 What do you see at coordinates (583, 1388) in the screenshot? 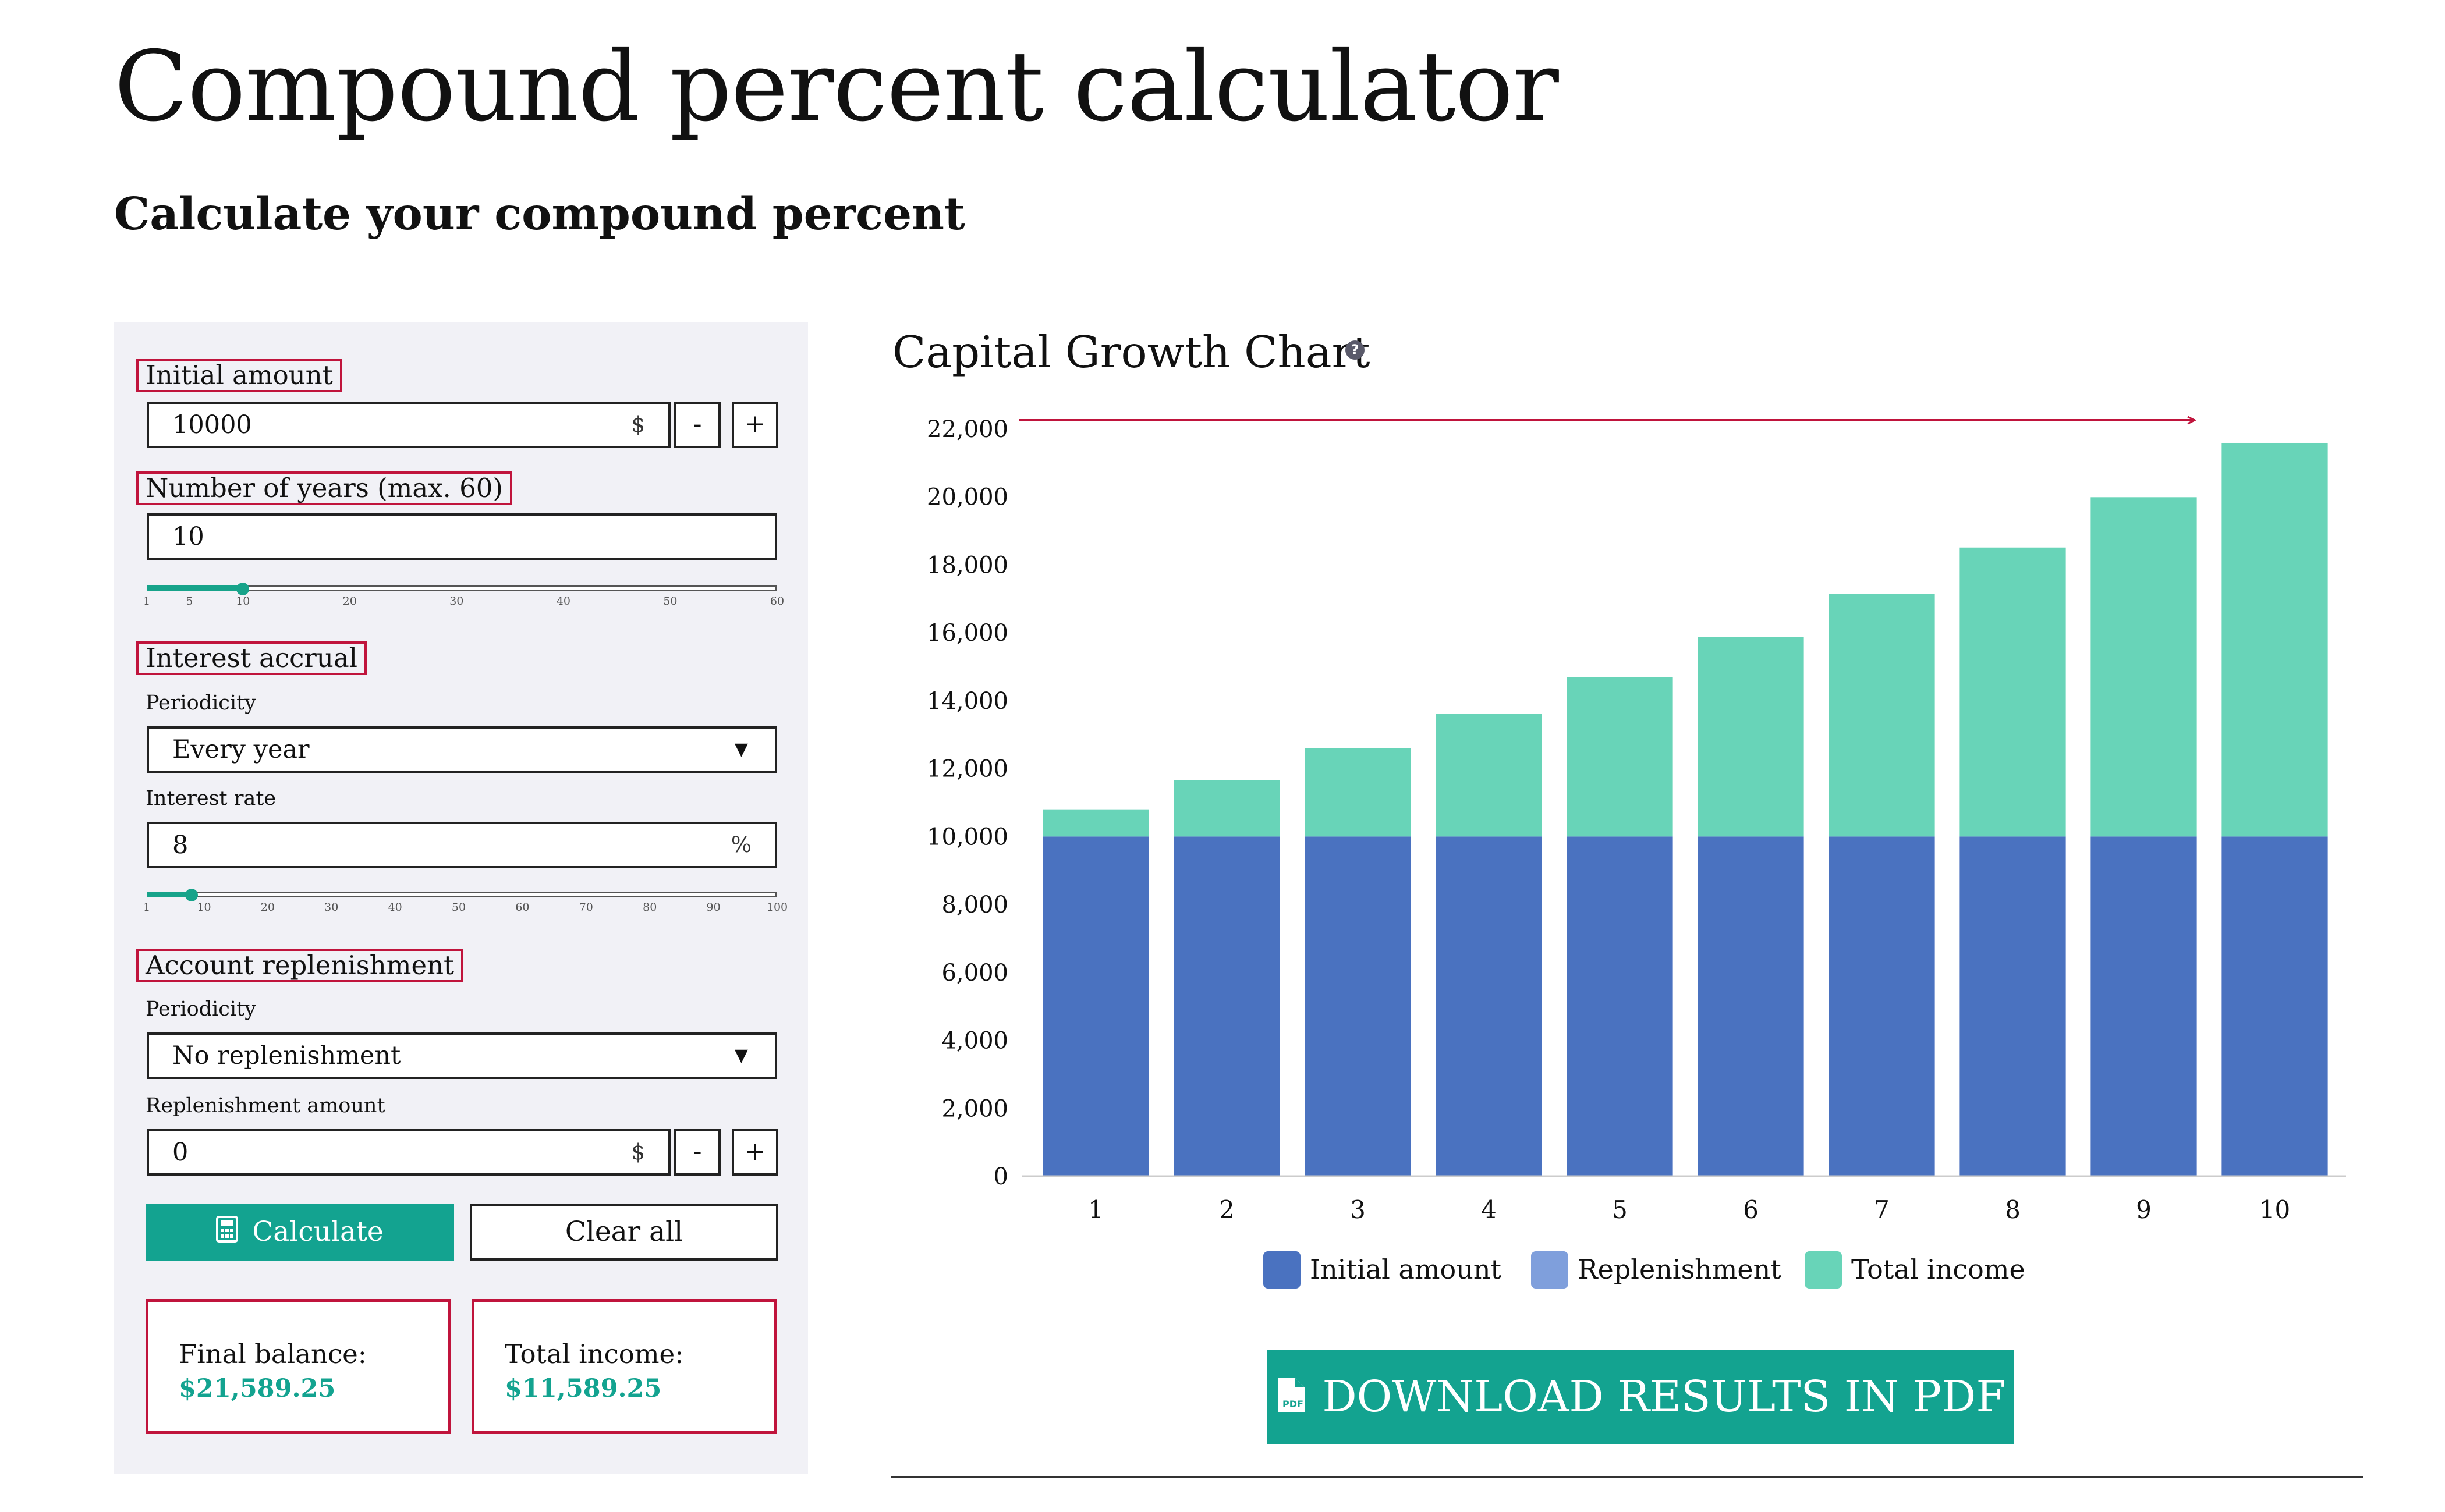
I see `total-income-value: $11,589.25` at bounding box center [583, 1388].